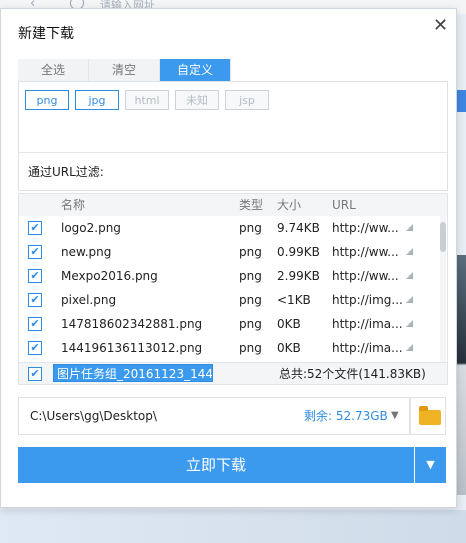 The image size is (466, 543). Describe the element at coordinates (289, 205) in the screenshot. I see `column-header-size: 大小` at that location.